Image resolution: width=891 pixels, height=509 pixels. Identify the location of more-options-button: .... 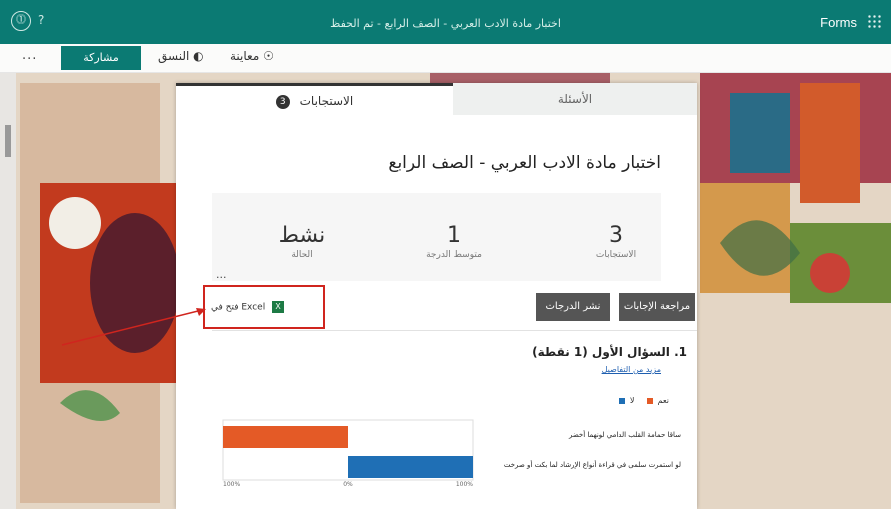
(29, 55).